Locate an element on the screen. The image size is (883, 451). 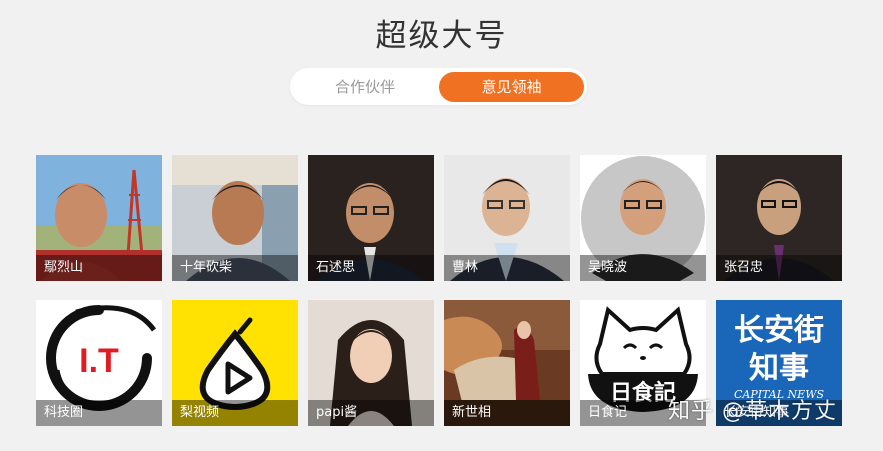
account-name: 新世相 is located at coordinates (507, 413).